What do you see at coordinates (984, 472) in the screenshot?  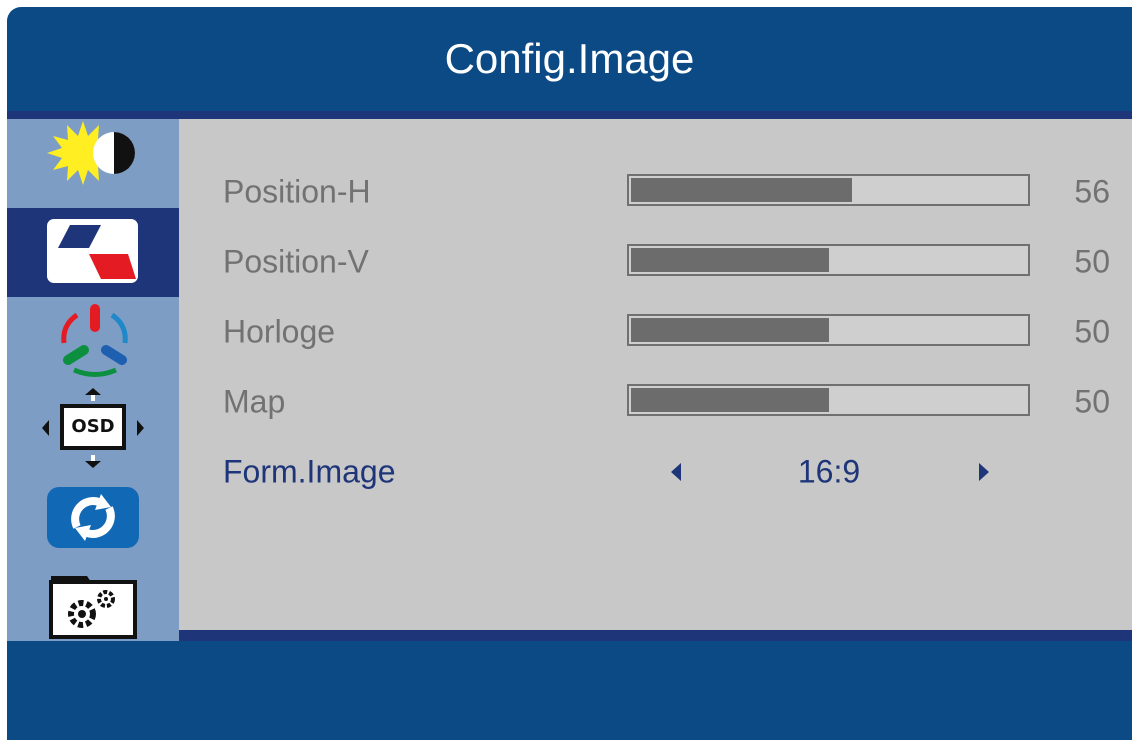 I see `aspect-right-arrow-icon` at bounding box center [984, 472].